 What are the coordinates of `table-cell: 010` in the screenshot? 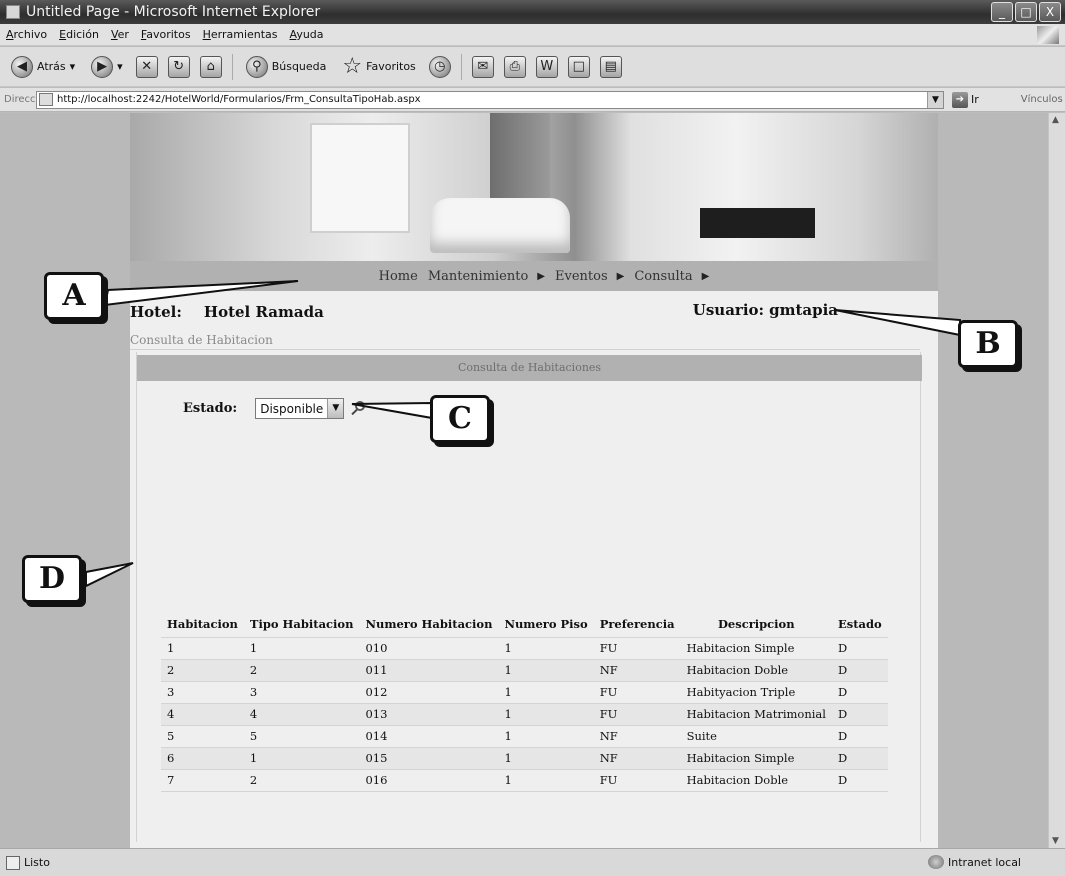 It's located at (429, 647).